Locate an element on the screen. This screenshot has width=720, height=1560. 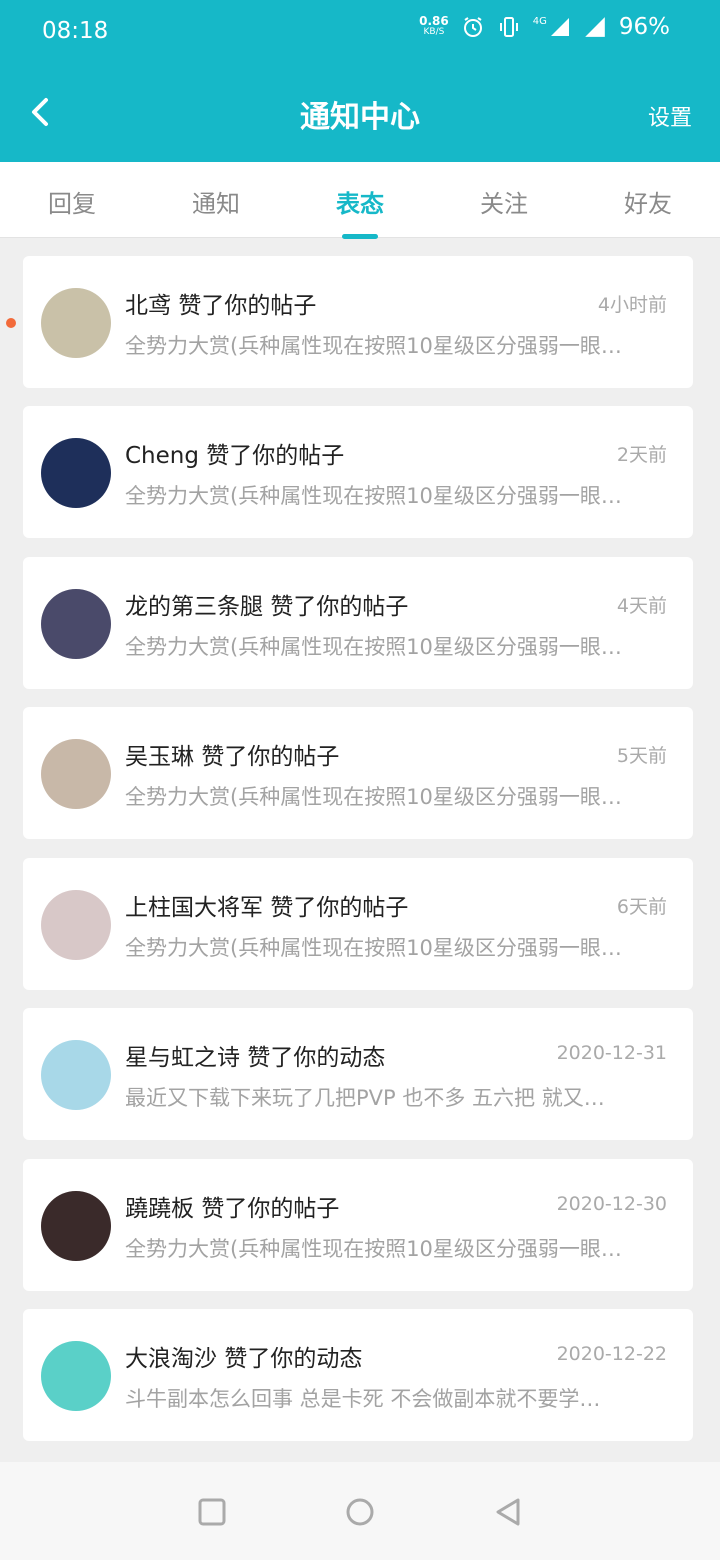
status-icons: 0.86 KB/S 4G 96% is located at coordinates (544, 27).